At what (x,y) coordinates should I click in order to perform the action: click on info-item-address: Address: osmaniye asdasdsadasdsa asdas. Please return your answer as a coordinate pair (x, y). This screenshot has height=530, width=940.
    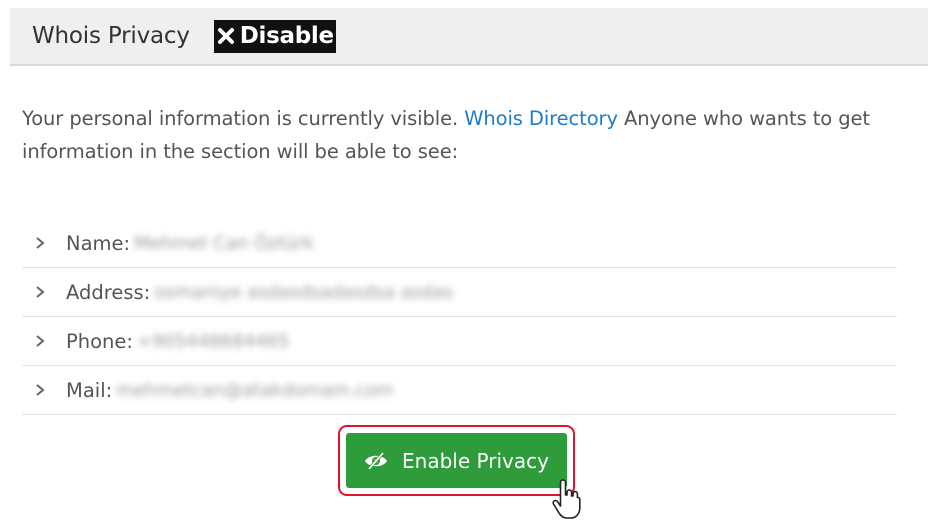
    Looking at the image, I should click on (459, 292).